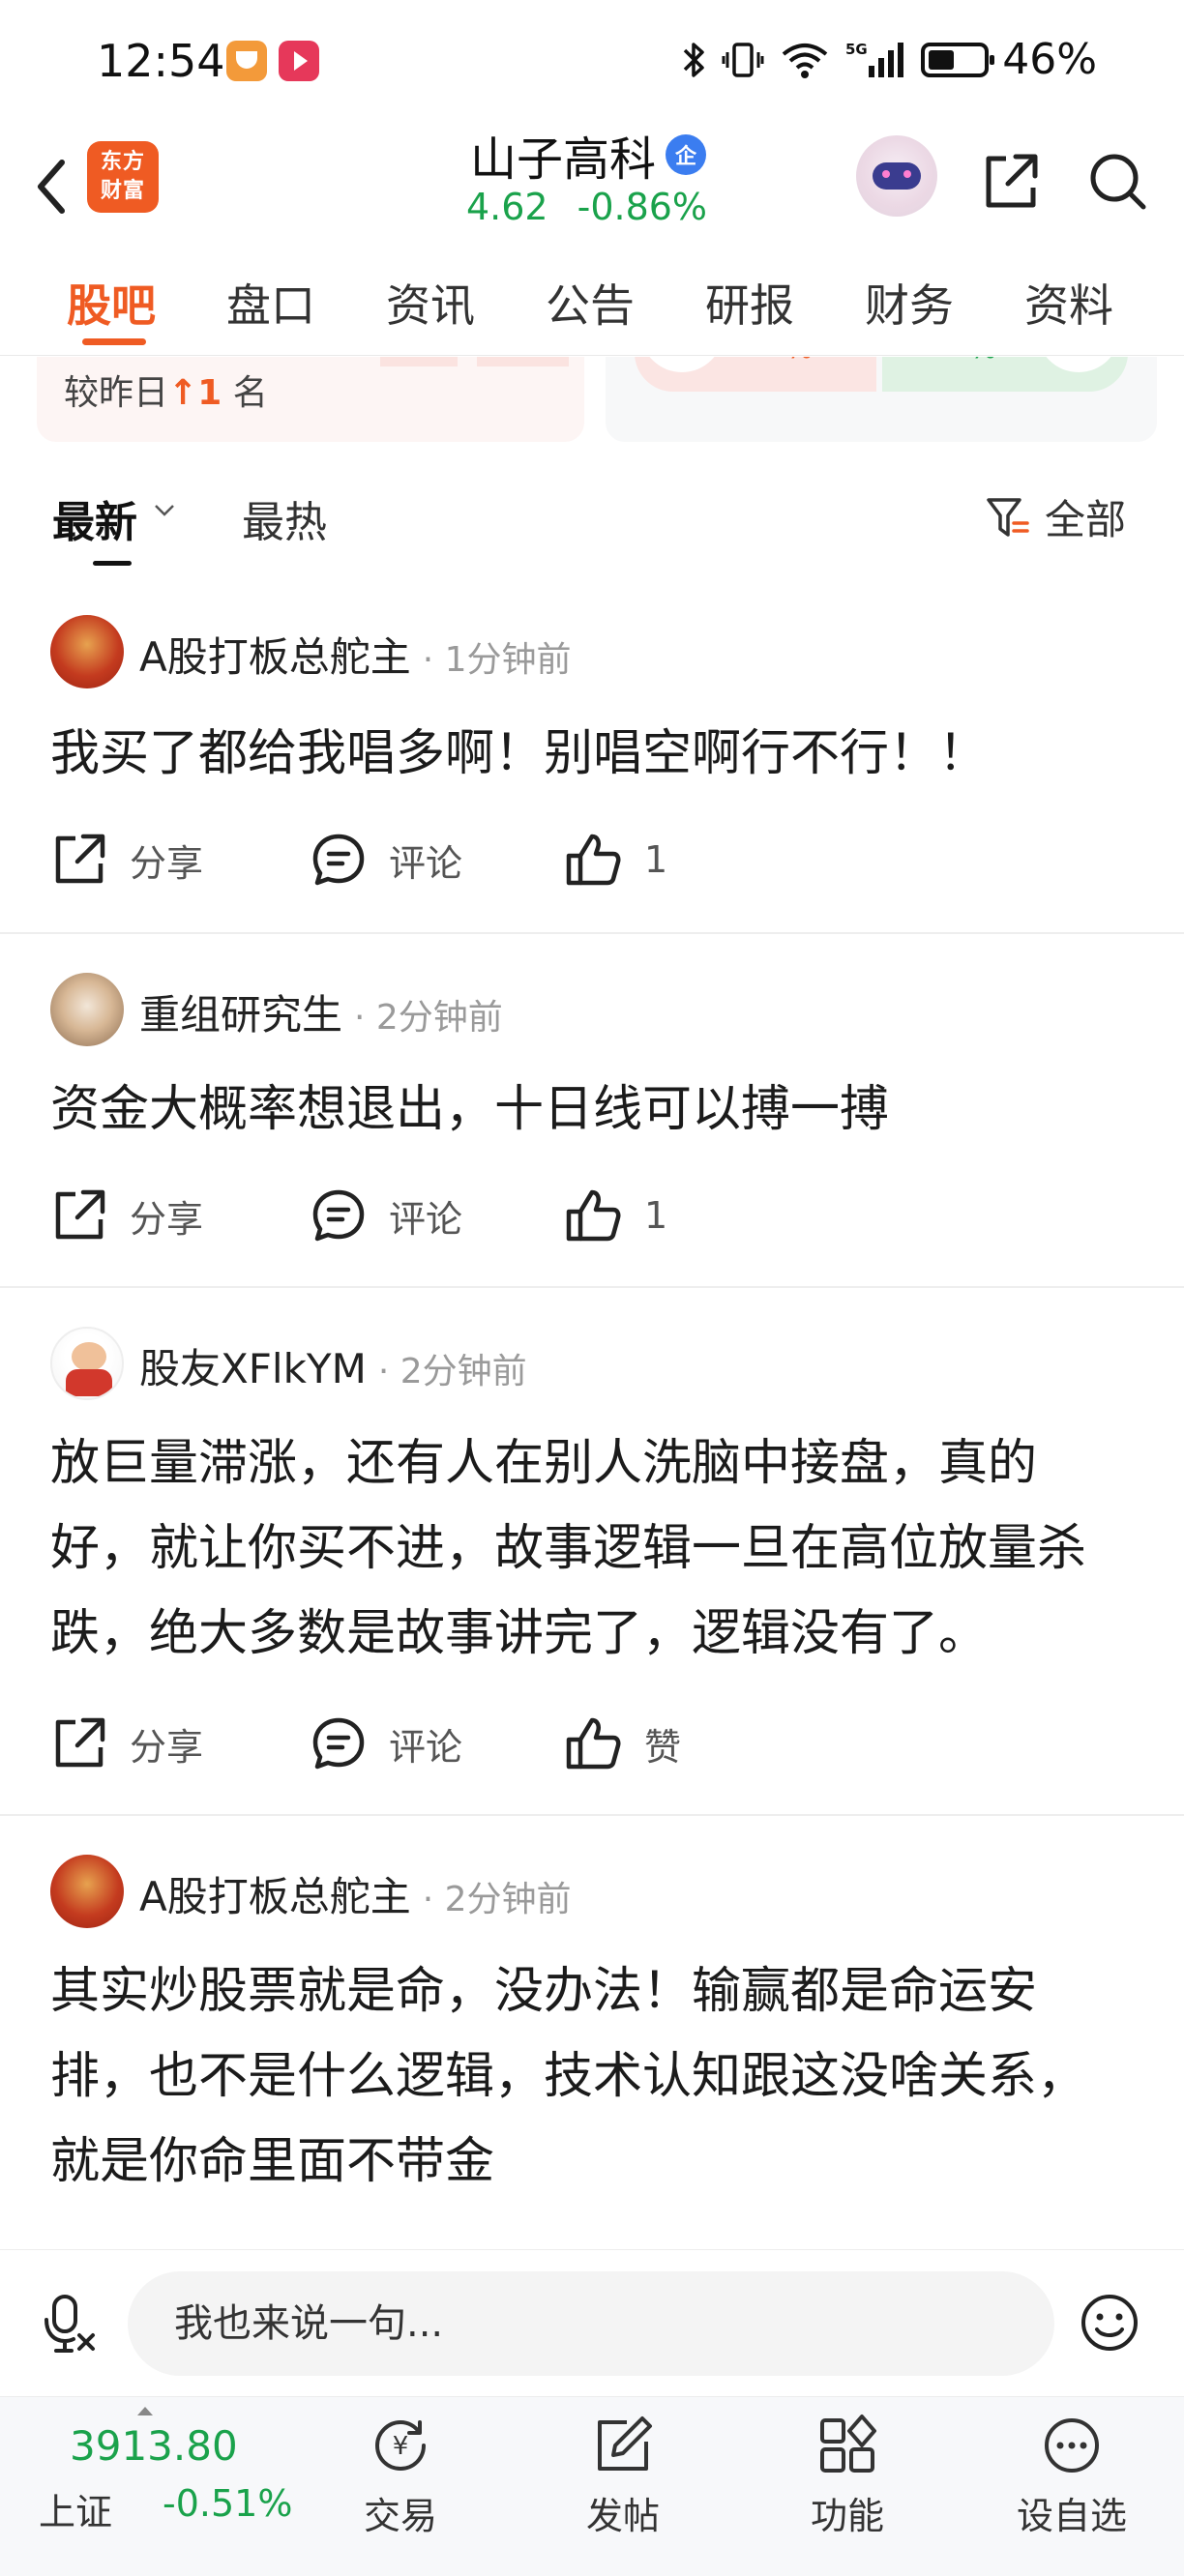  Describe the element at coordinates (623, 2475) in the screenshot. I see `nav-post: 发帖` at that location.